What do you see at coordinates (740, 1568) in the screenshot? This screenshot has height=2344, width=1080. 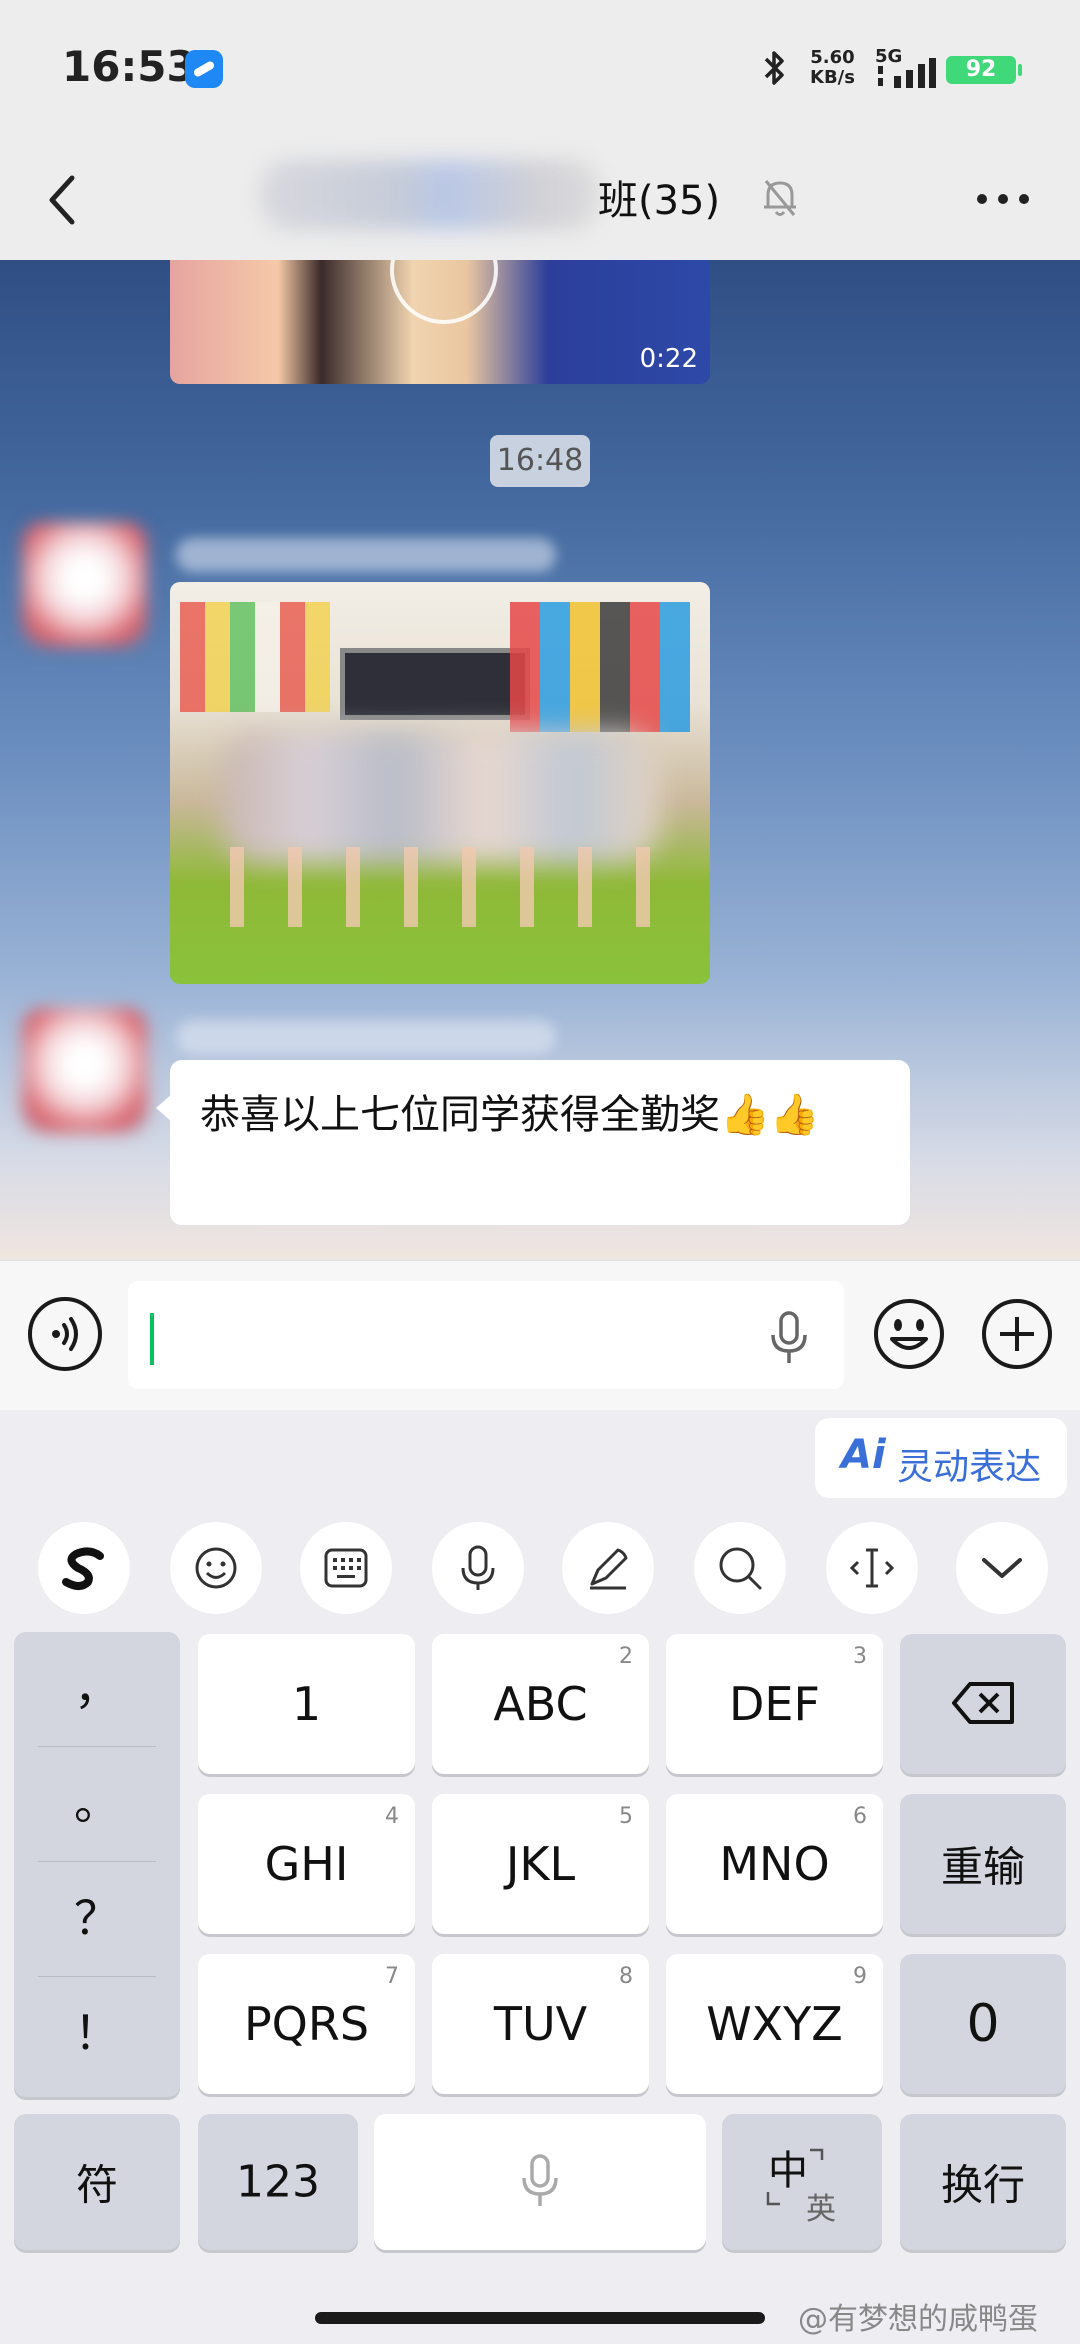 I see `search-icon` at bounding box center [740, 1568].